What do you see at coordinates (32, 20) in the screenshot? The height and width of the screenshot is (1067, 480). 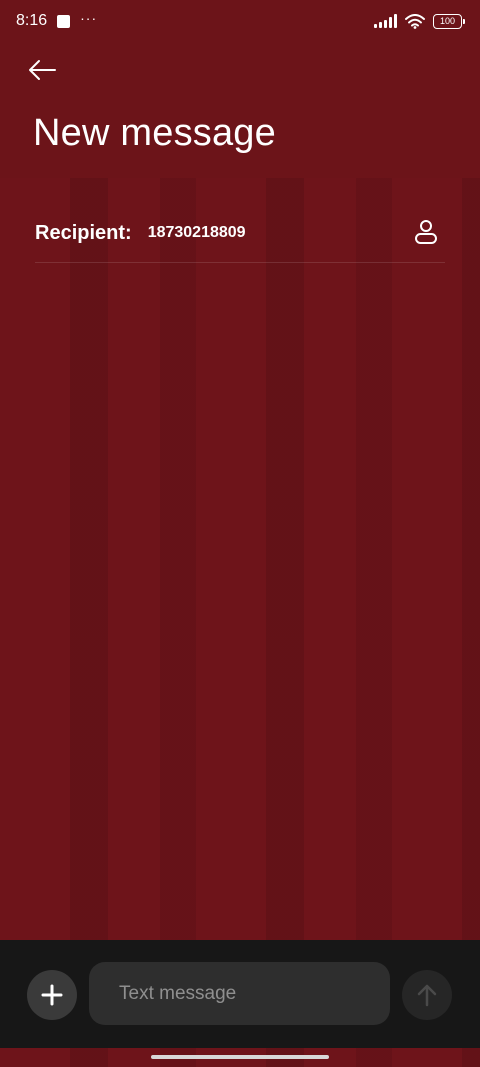 I see `status-time: 8:16` at bounding box center [32, 20].